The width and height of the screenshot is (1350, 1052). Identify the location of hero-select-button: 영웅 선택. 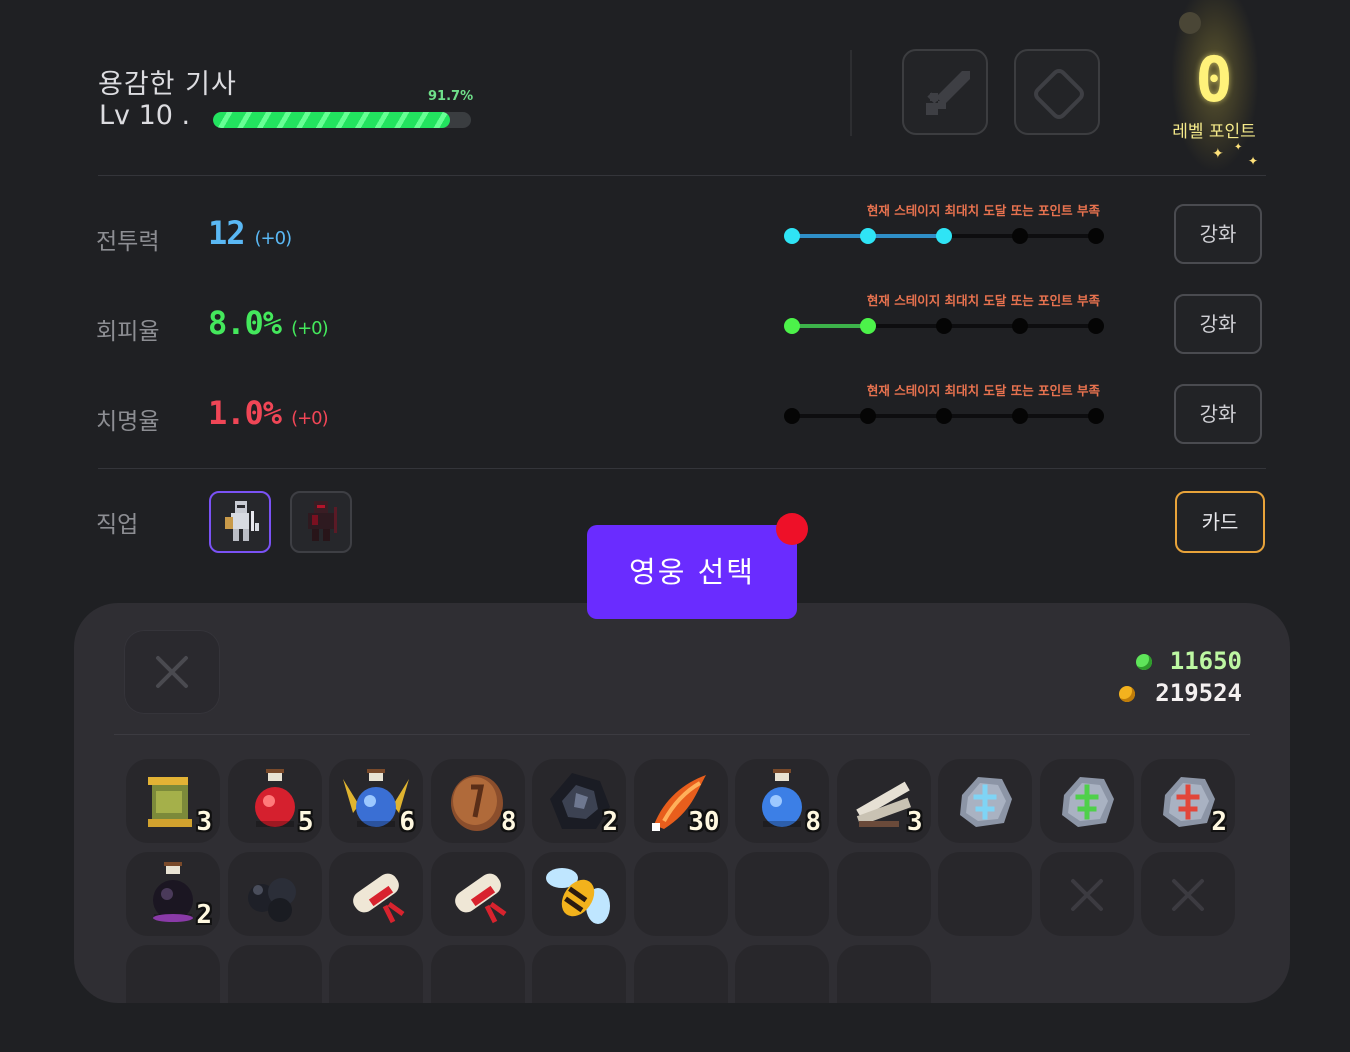
(692, 572).